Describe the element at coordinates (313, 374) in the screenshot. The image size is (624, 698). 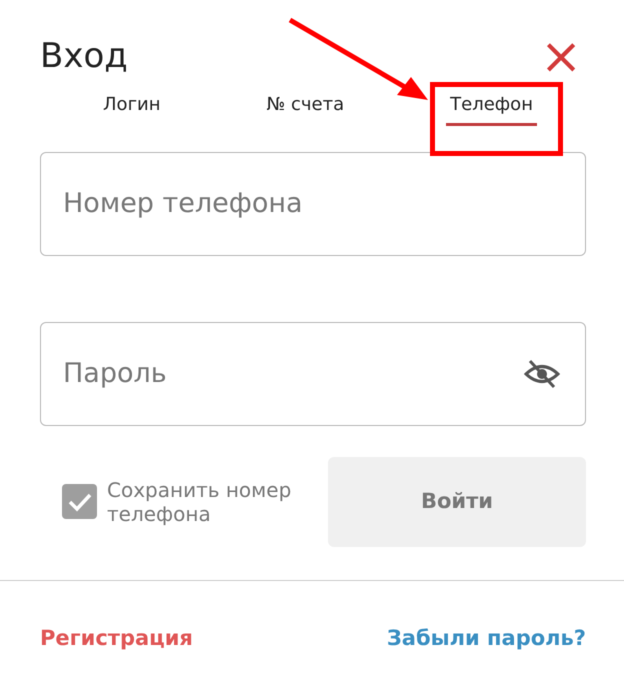
I see `password-field: Пароль` at that location.